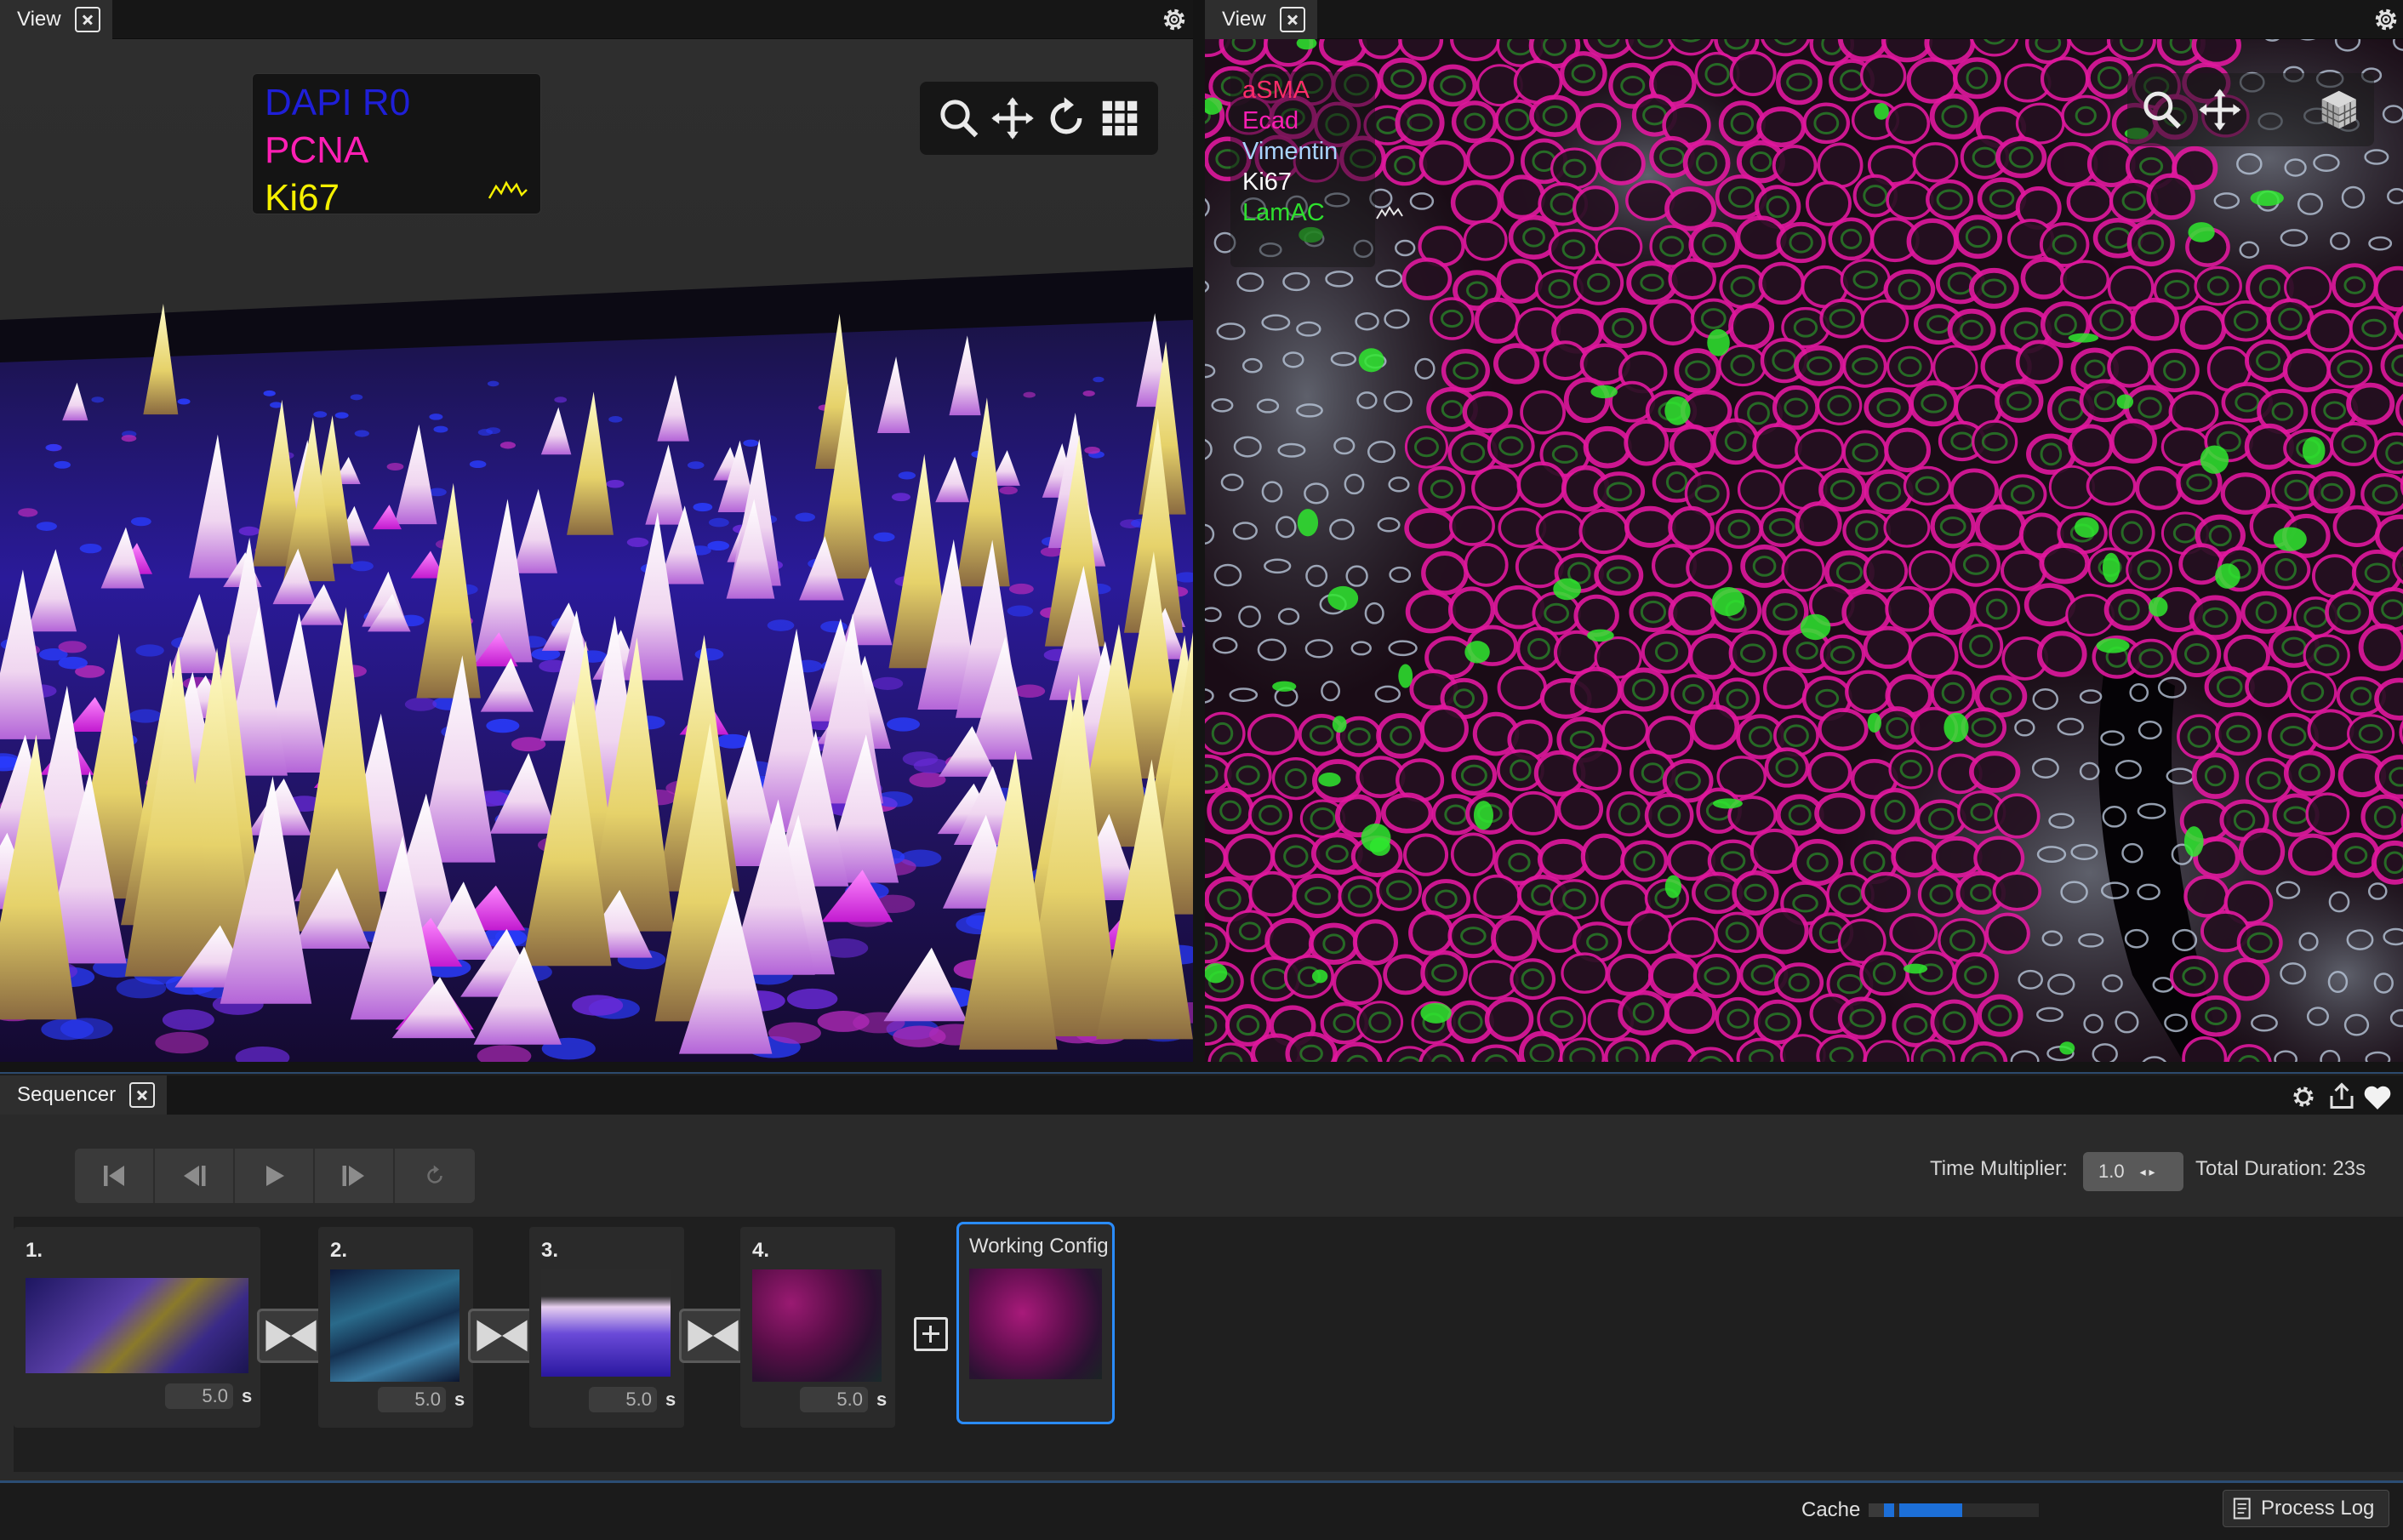 The width and height of the screenshot is (2403, 1540). What do you see at coordinates (1261, 19) in the screenshot?
I see `tab-right-view: View` at bounding box center [1261, 19].